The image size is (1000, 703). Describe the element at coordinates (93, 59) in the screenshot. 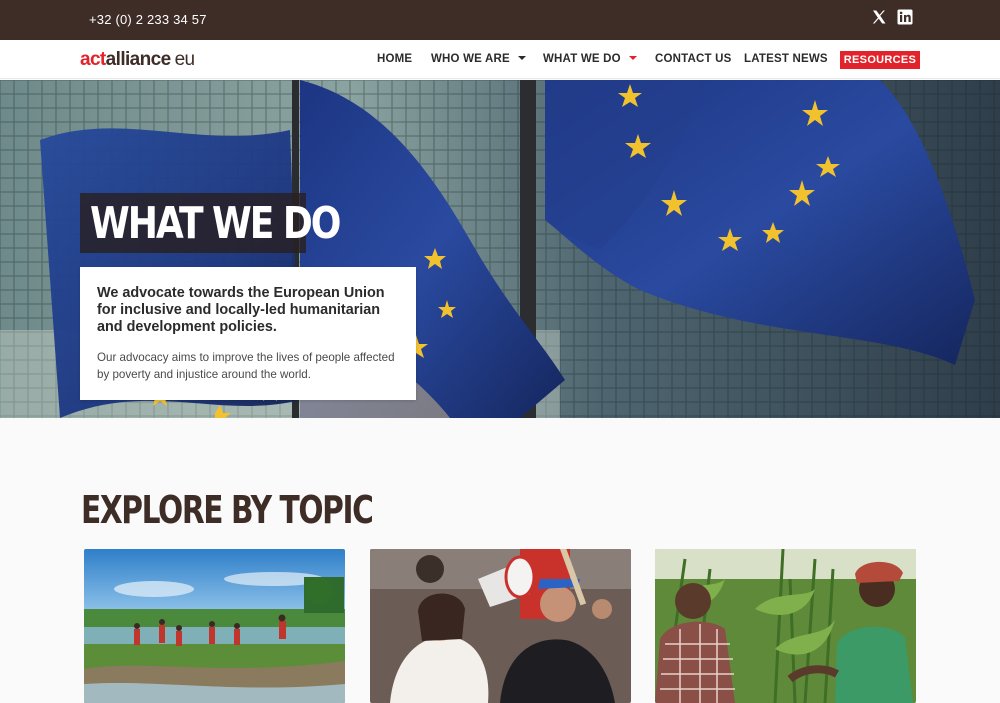

I see `logo-act: act` at that location.